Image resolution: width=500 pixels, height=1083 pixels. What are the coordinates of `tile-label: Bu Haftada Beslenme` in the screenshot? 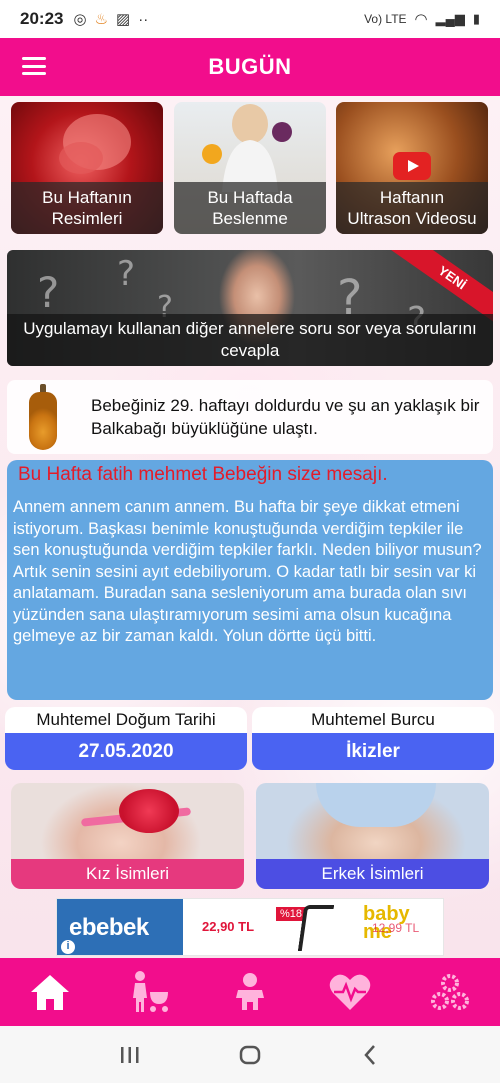 It's located at (250, 208).